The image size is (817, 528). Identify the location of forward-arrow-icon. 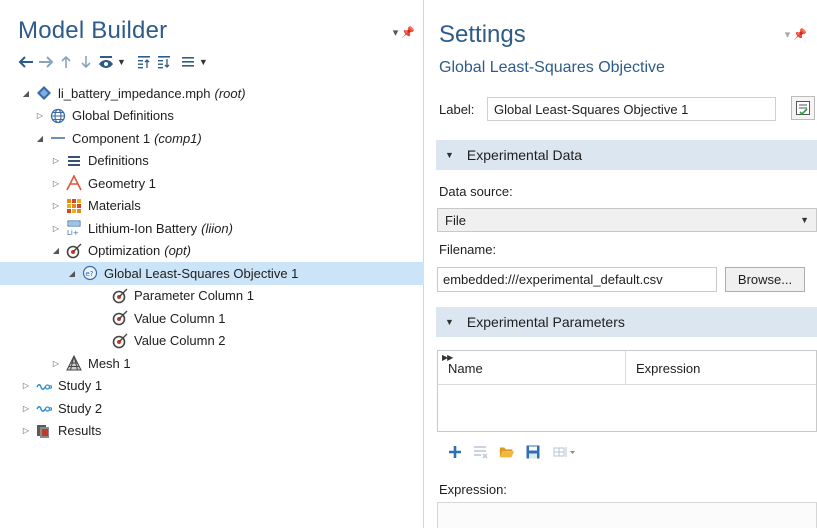
(46, 62).